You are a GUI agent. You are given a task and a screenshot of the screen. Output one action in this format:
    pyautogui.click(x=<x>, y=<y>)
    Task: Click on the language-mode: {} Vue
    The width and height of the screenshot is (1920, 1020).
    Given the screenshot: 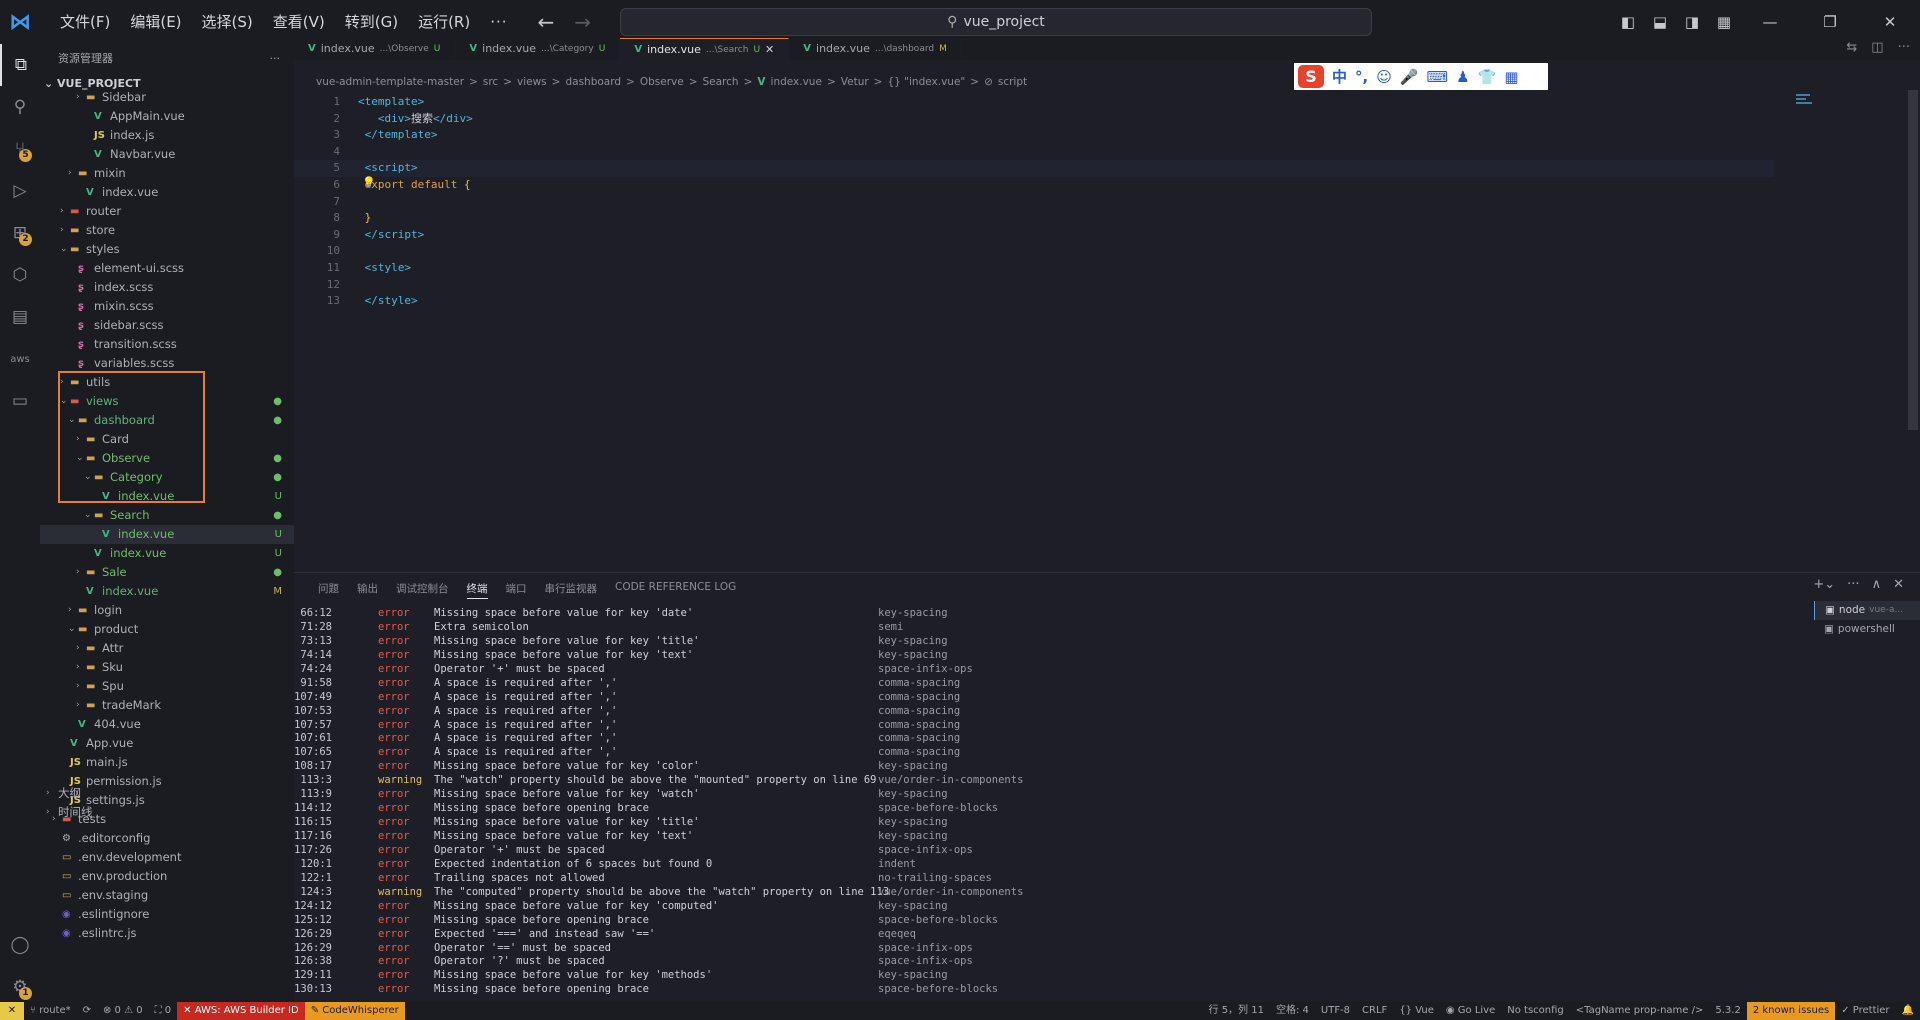 What is the action you would take?
    pyautogui.click(x=1416, y=1011)
    